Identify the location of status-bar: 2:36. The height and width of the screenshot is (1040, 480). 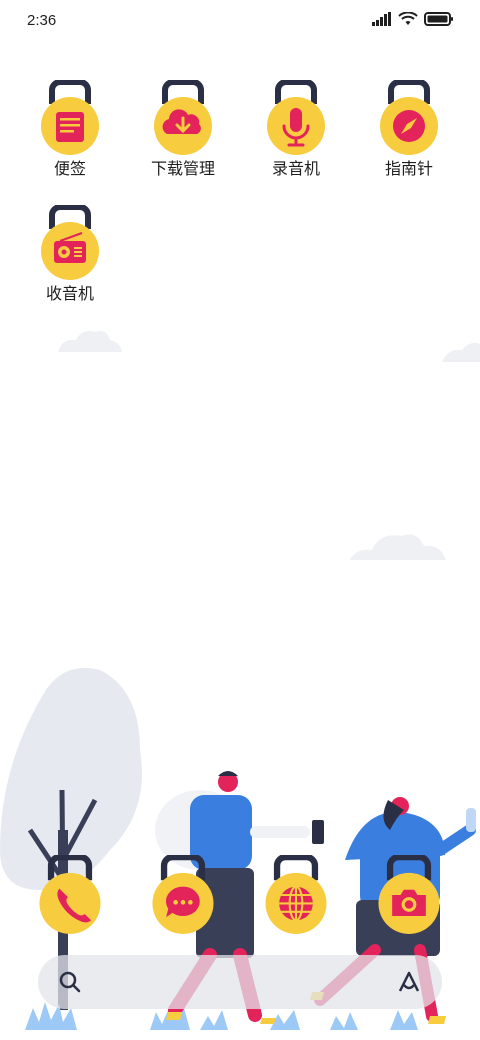
(240, 22).